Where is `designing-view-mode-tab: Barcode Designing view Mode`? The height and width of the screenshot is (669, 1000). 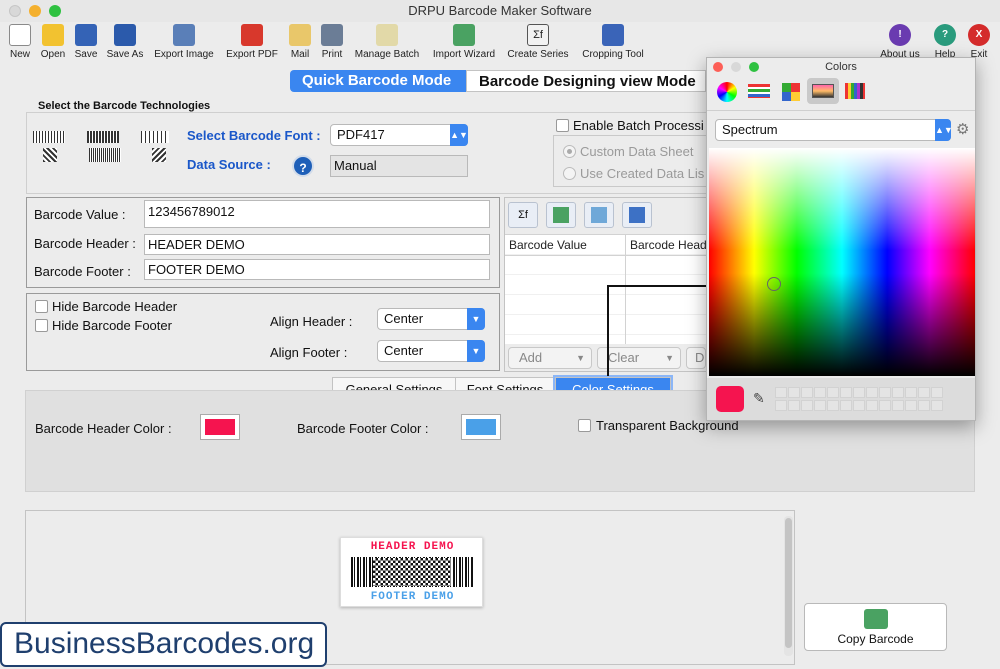
designing-view-mode-tab: Barcode Designing view Mode is located at coordinates (586, 81).